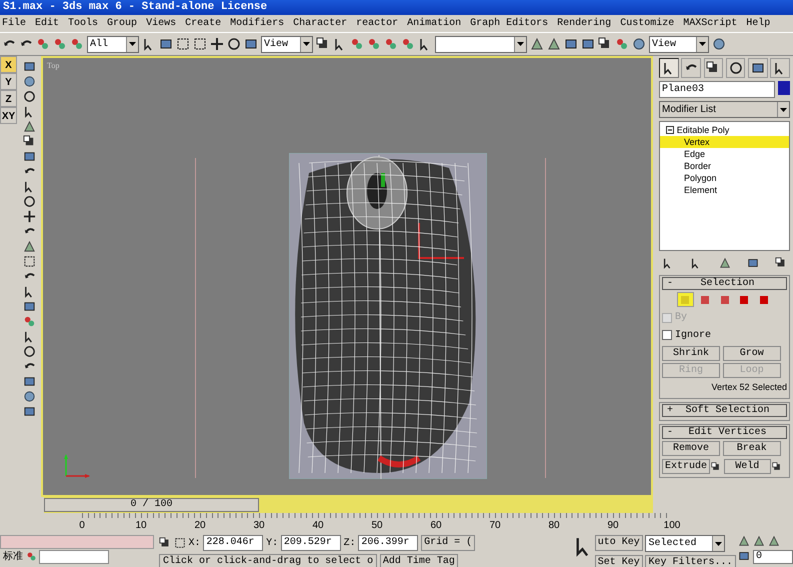 The width and height of the screenshot is (793, 567). I want to click on axis-constraint-button: X, so click(8, 64).